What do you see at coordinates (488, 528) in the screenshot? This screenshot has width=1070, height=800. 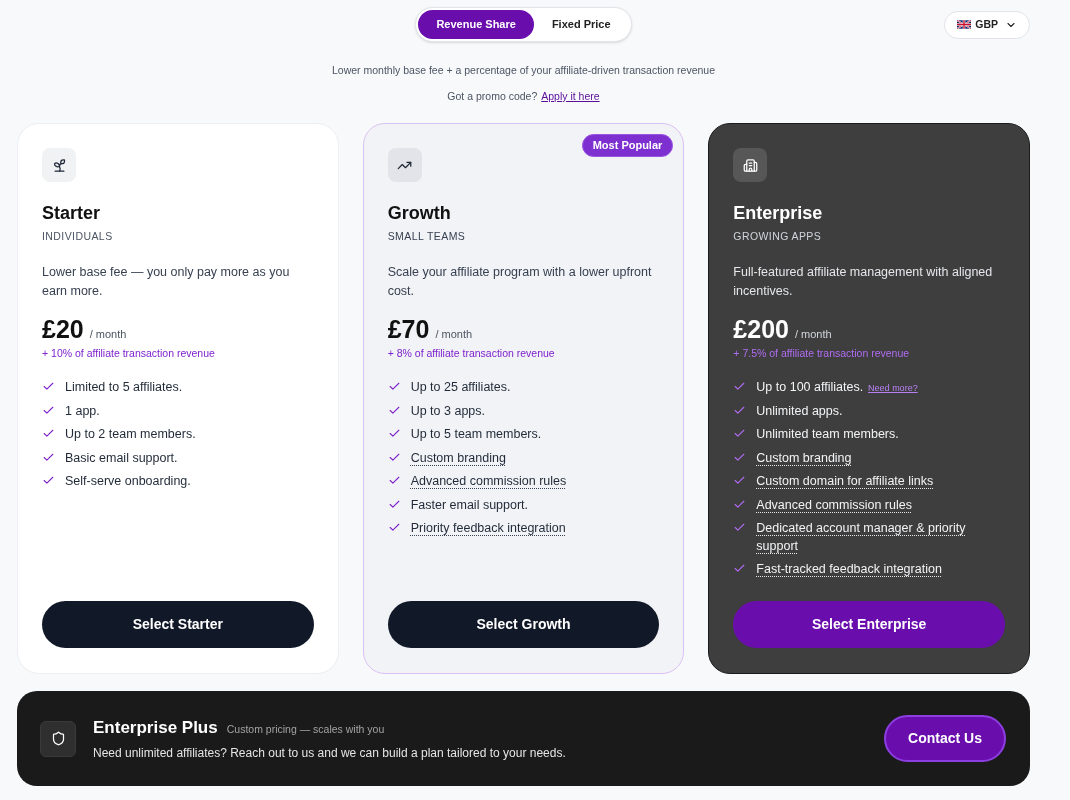 I see `feature-text: Priority feedback integration` at bounding box center [488, 528].